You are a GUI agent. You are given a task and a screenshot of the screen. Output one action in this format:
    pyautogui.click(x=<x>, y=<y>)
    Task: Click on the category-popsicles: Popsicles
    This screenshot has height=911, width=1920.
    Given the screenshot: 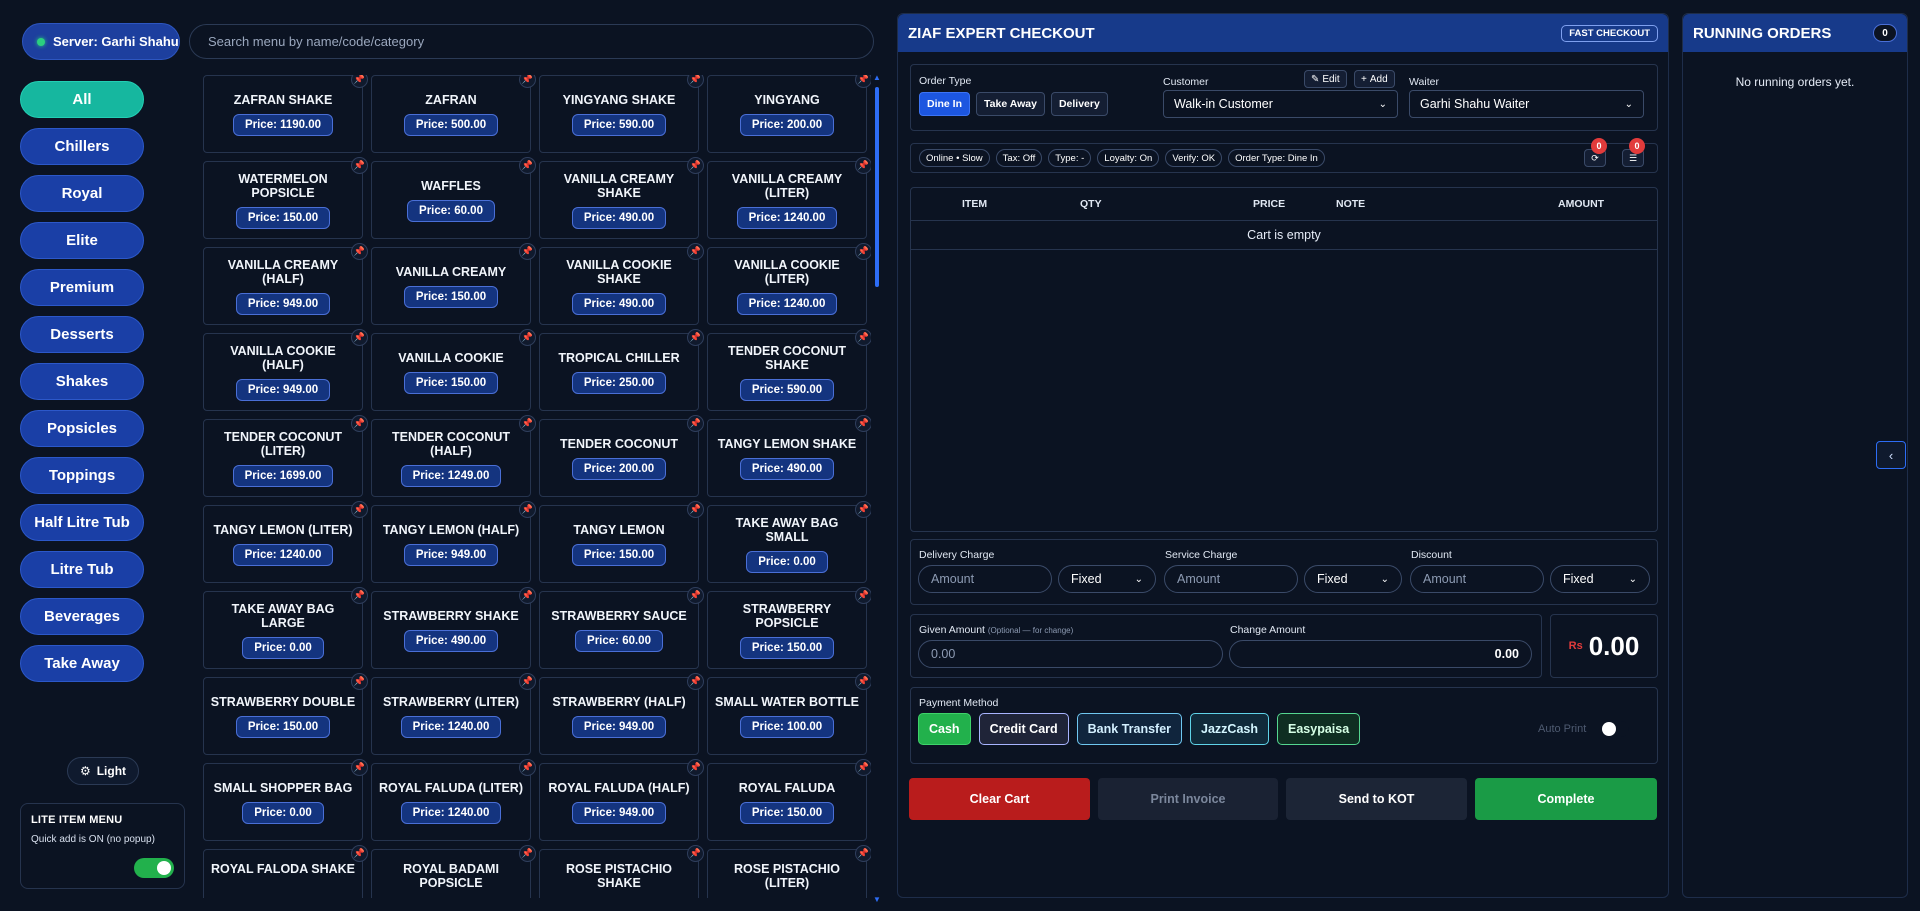 What is the action you would take?
    pyautogui.click(x=82, y=428)
    